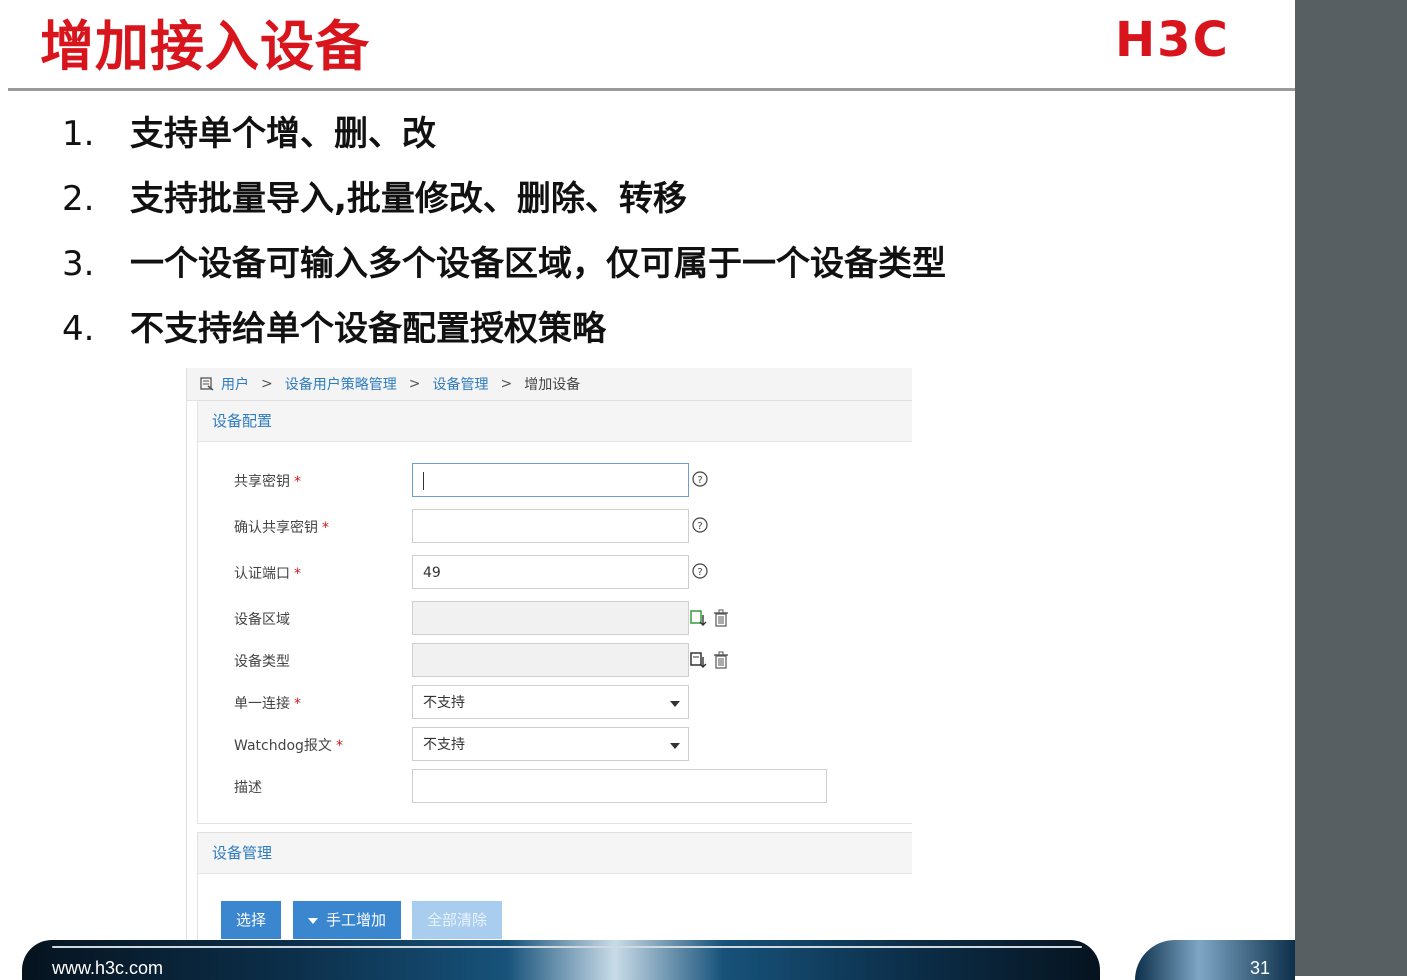 Image resolution: width=1407 pixels, height=980 pixels. Describe the element at coordinates (550, 618) in the screenshot. I see `device-area-input` at that location.